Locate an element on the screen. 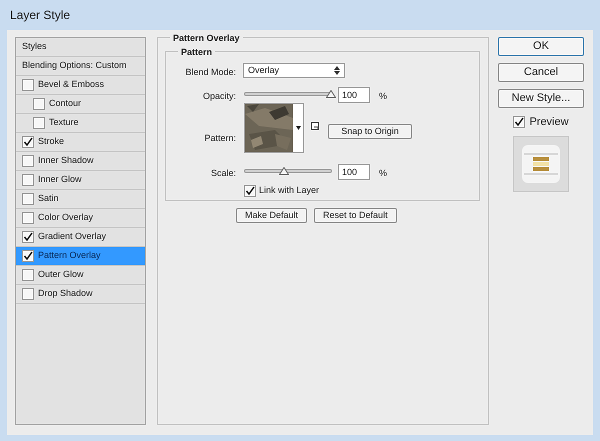  panel-title: Pattern Overlay is located at coordinates (206, 39).